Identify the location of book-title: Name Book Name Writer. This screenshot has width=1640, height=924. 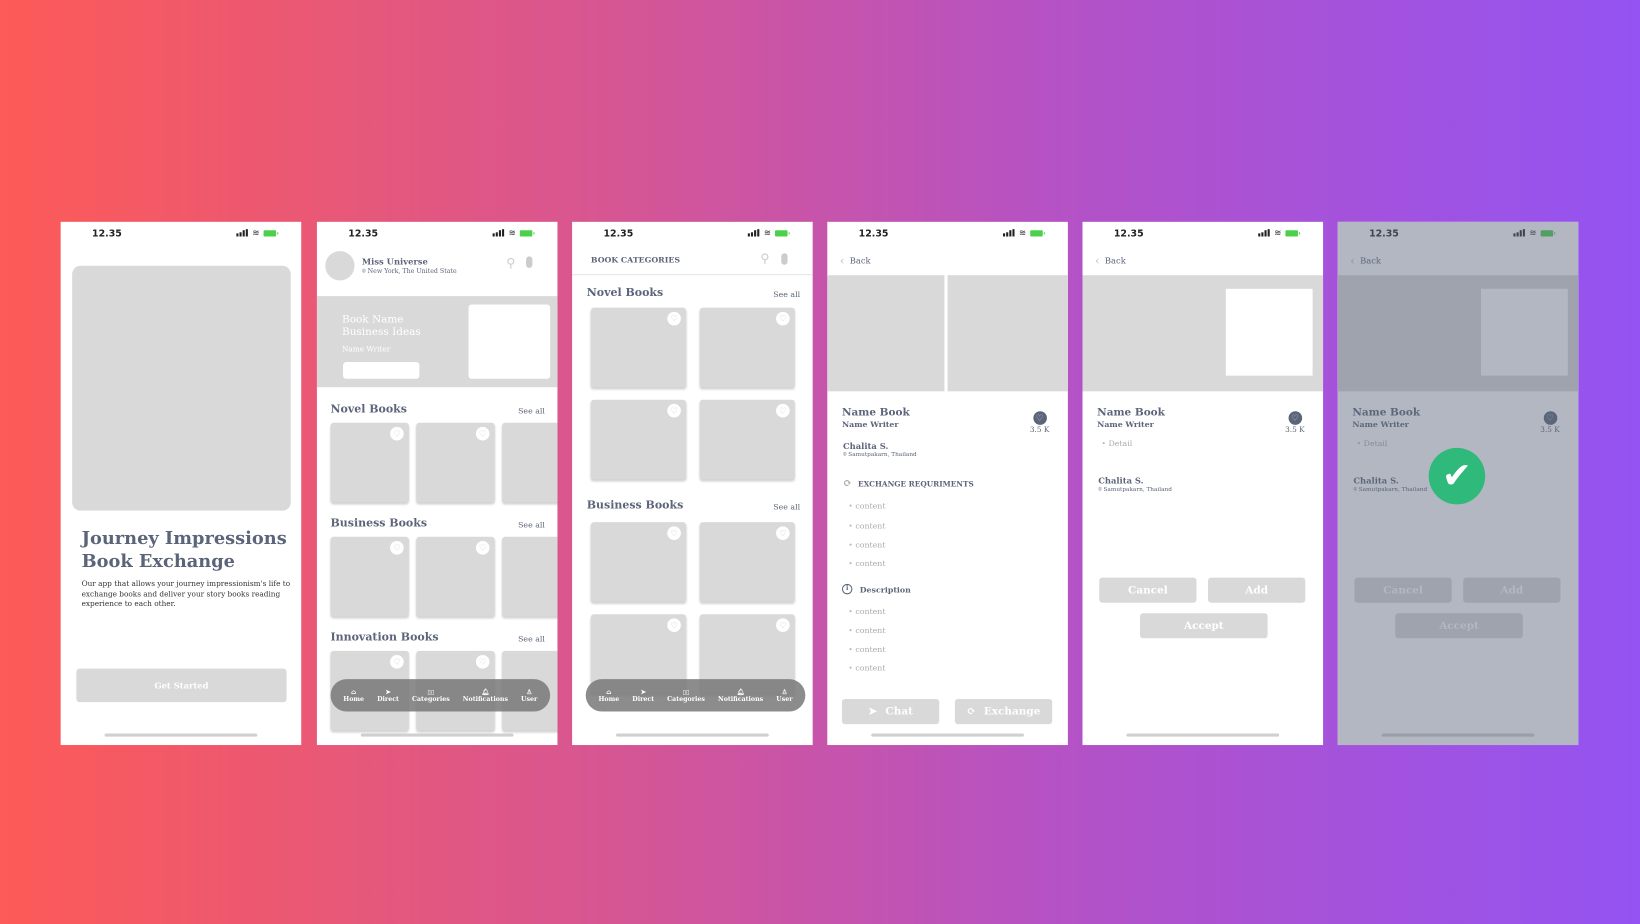
(1131, 418).